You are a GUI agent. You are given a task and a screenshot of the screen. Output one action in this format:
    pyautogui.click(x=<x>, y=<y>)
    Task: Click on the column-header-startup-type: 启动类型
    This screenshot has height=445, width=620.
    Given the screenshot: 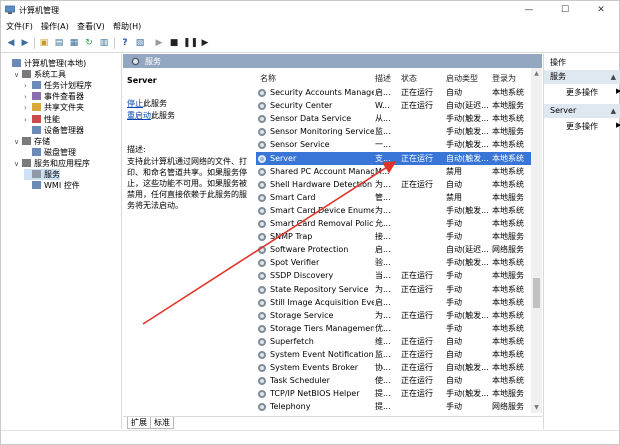 What is the action you would take?
    pyautogui.click(x=462, y=78)
    